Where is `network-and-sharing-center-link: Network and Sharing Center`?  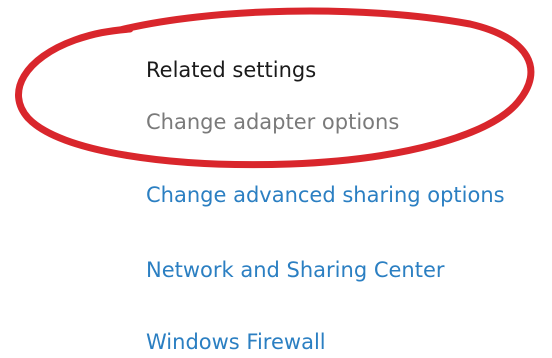 network-and-sharing-center-link: Network and Sharing Center is located at coordinates (295, 270).